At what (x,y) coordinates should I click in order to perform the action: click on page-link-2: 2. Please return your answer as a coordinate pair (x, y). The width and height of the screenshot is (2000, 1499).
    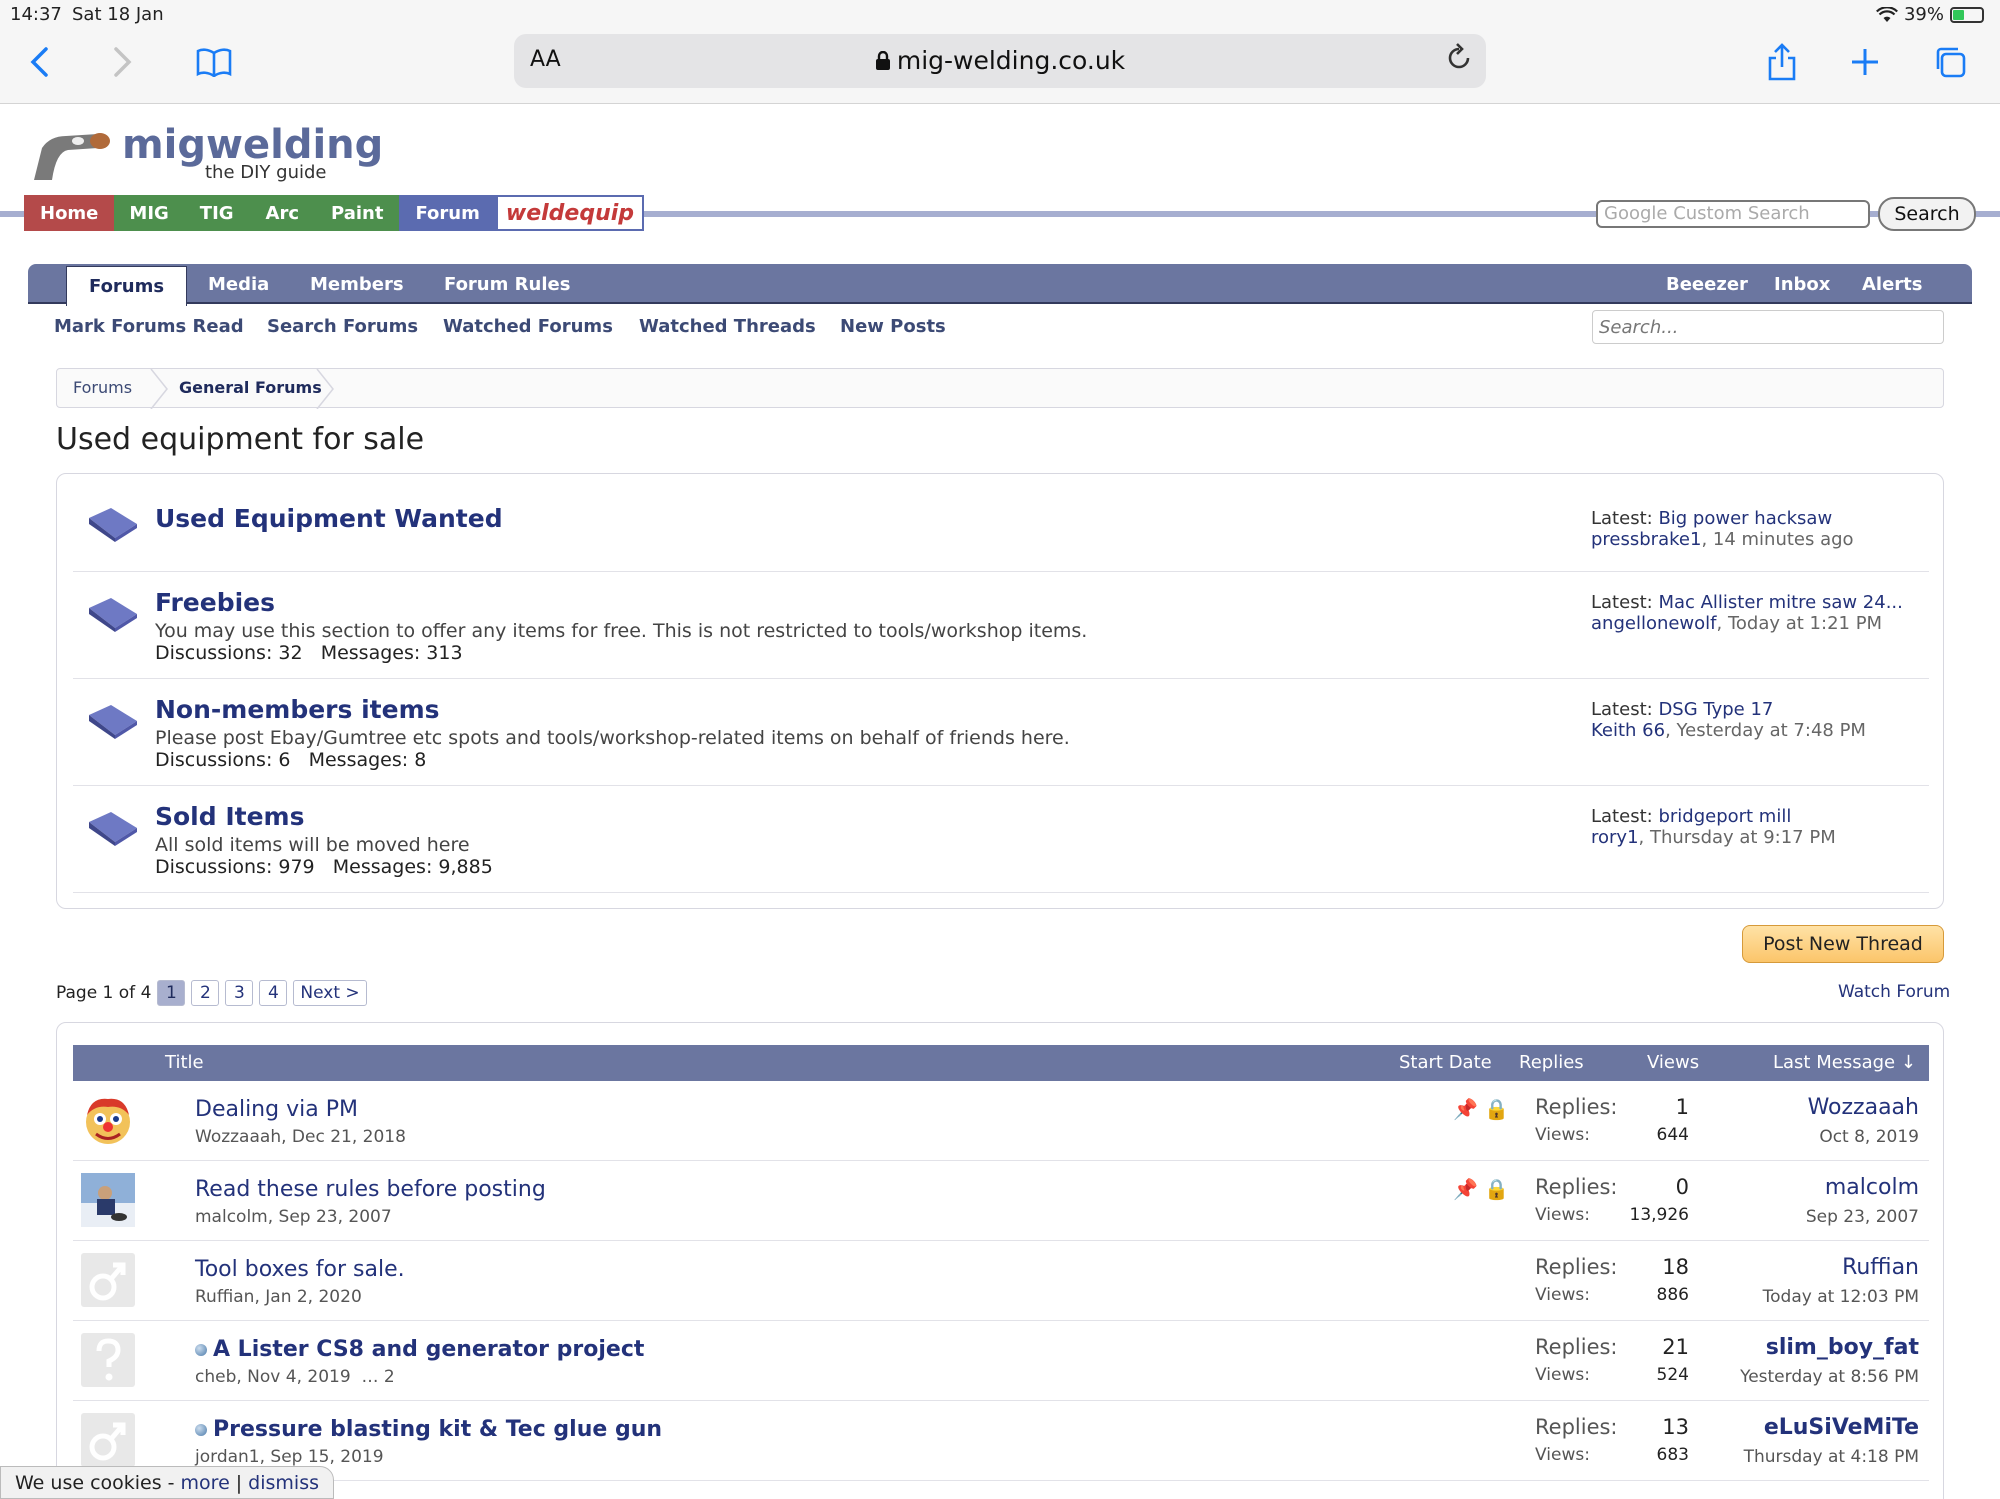
    Looking at the image, I should click on (205, 993).